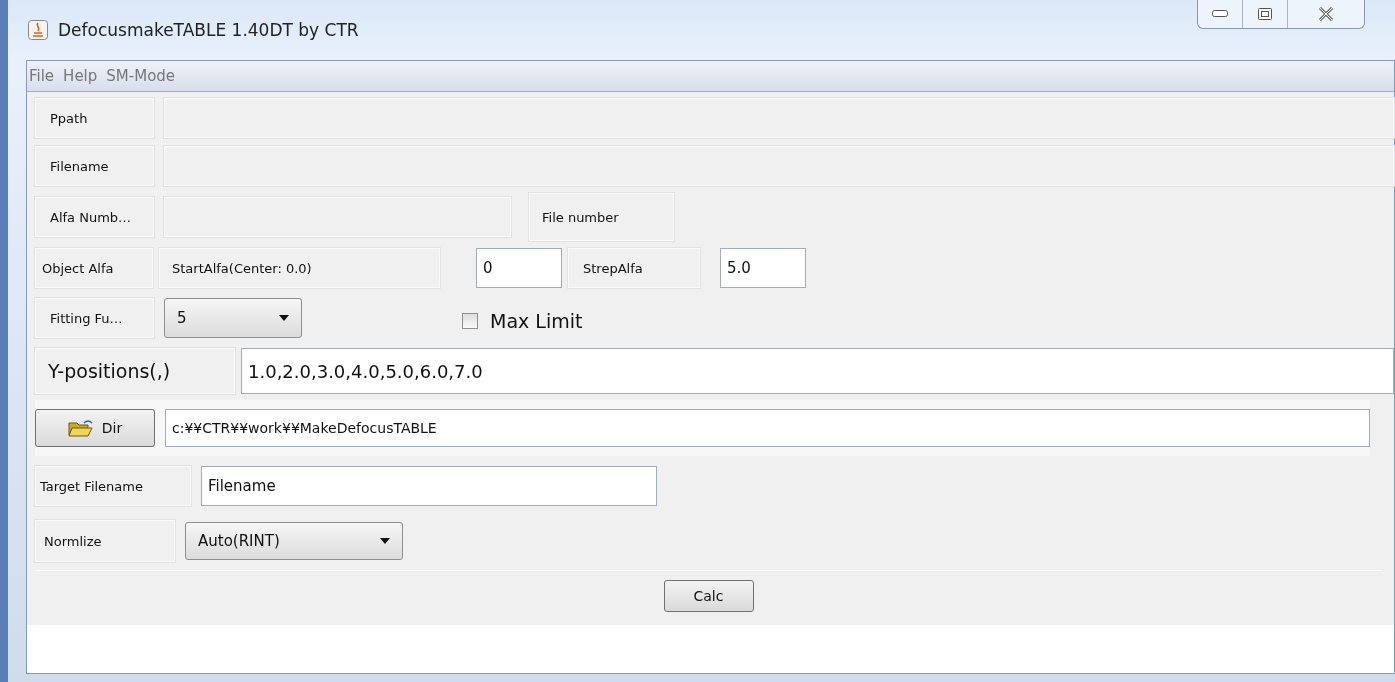 Image resolution: width=1395 pixels, height=682 pixels. What do you see at coordinates (763, 268) in the screenshot?
I see `step-alfa-field: 5.0` at bounding box center [763, 268].